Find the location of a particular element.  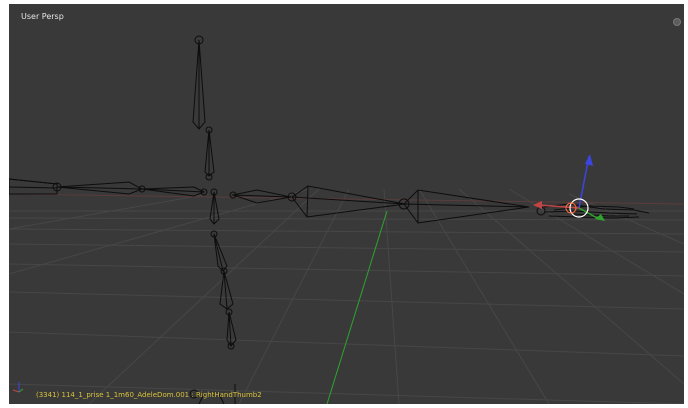

x-axis-line is located at coordinates (346, 199).